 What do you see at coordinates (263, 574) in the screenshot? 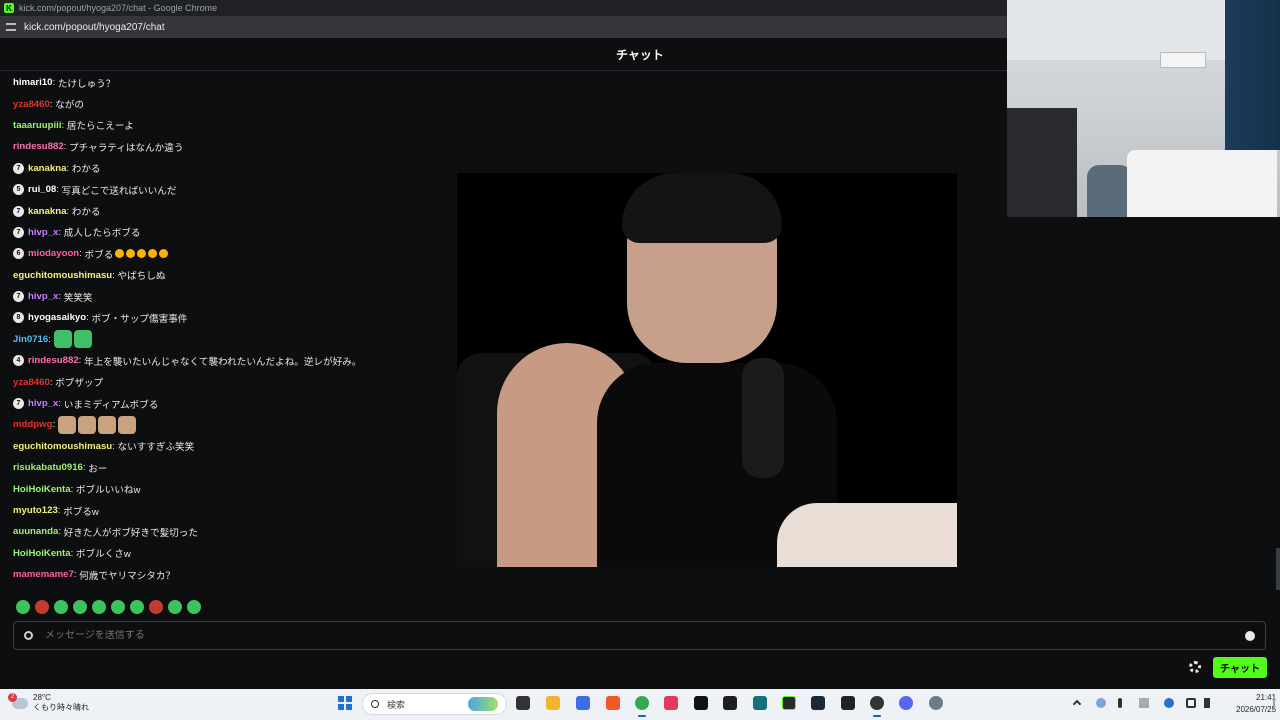
I see `chat-message: mamemame7: 何歳でヤリマシタカ？` at bounding box center [263, 574].